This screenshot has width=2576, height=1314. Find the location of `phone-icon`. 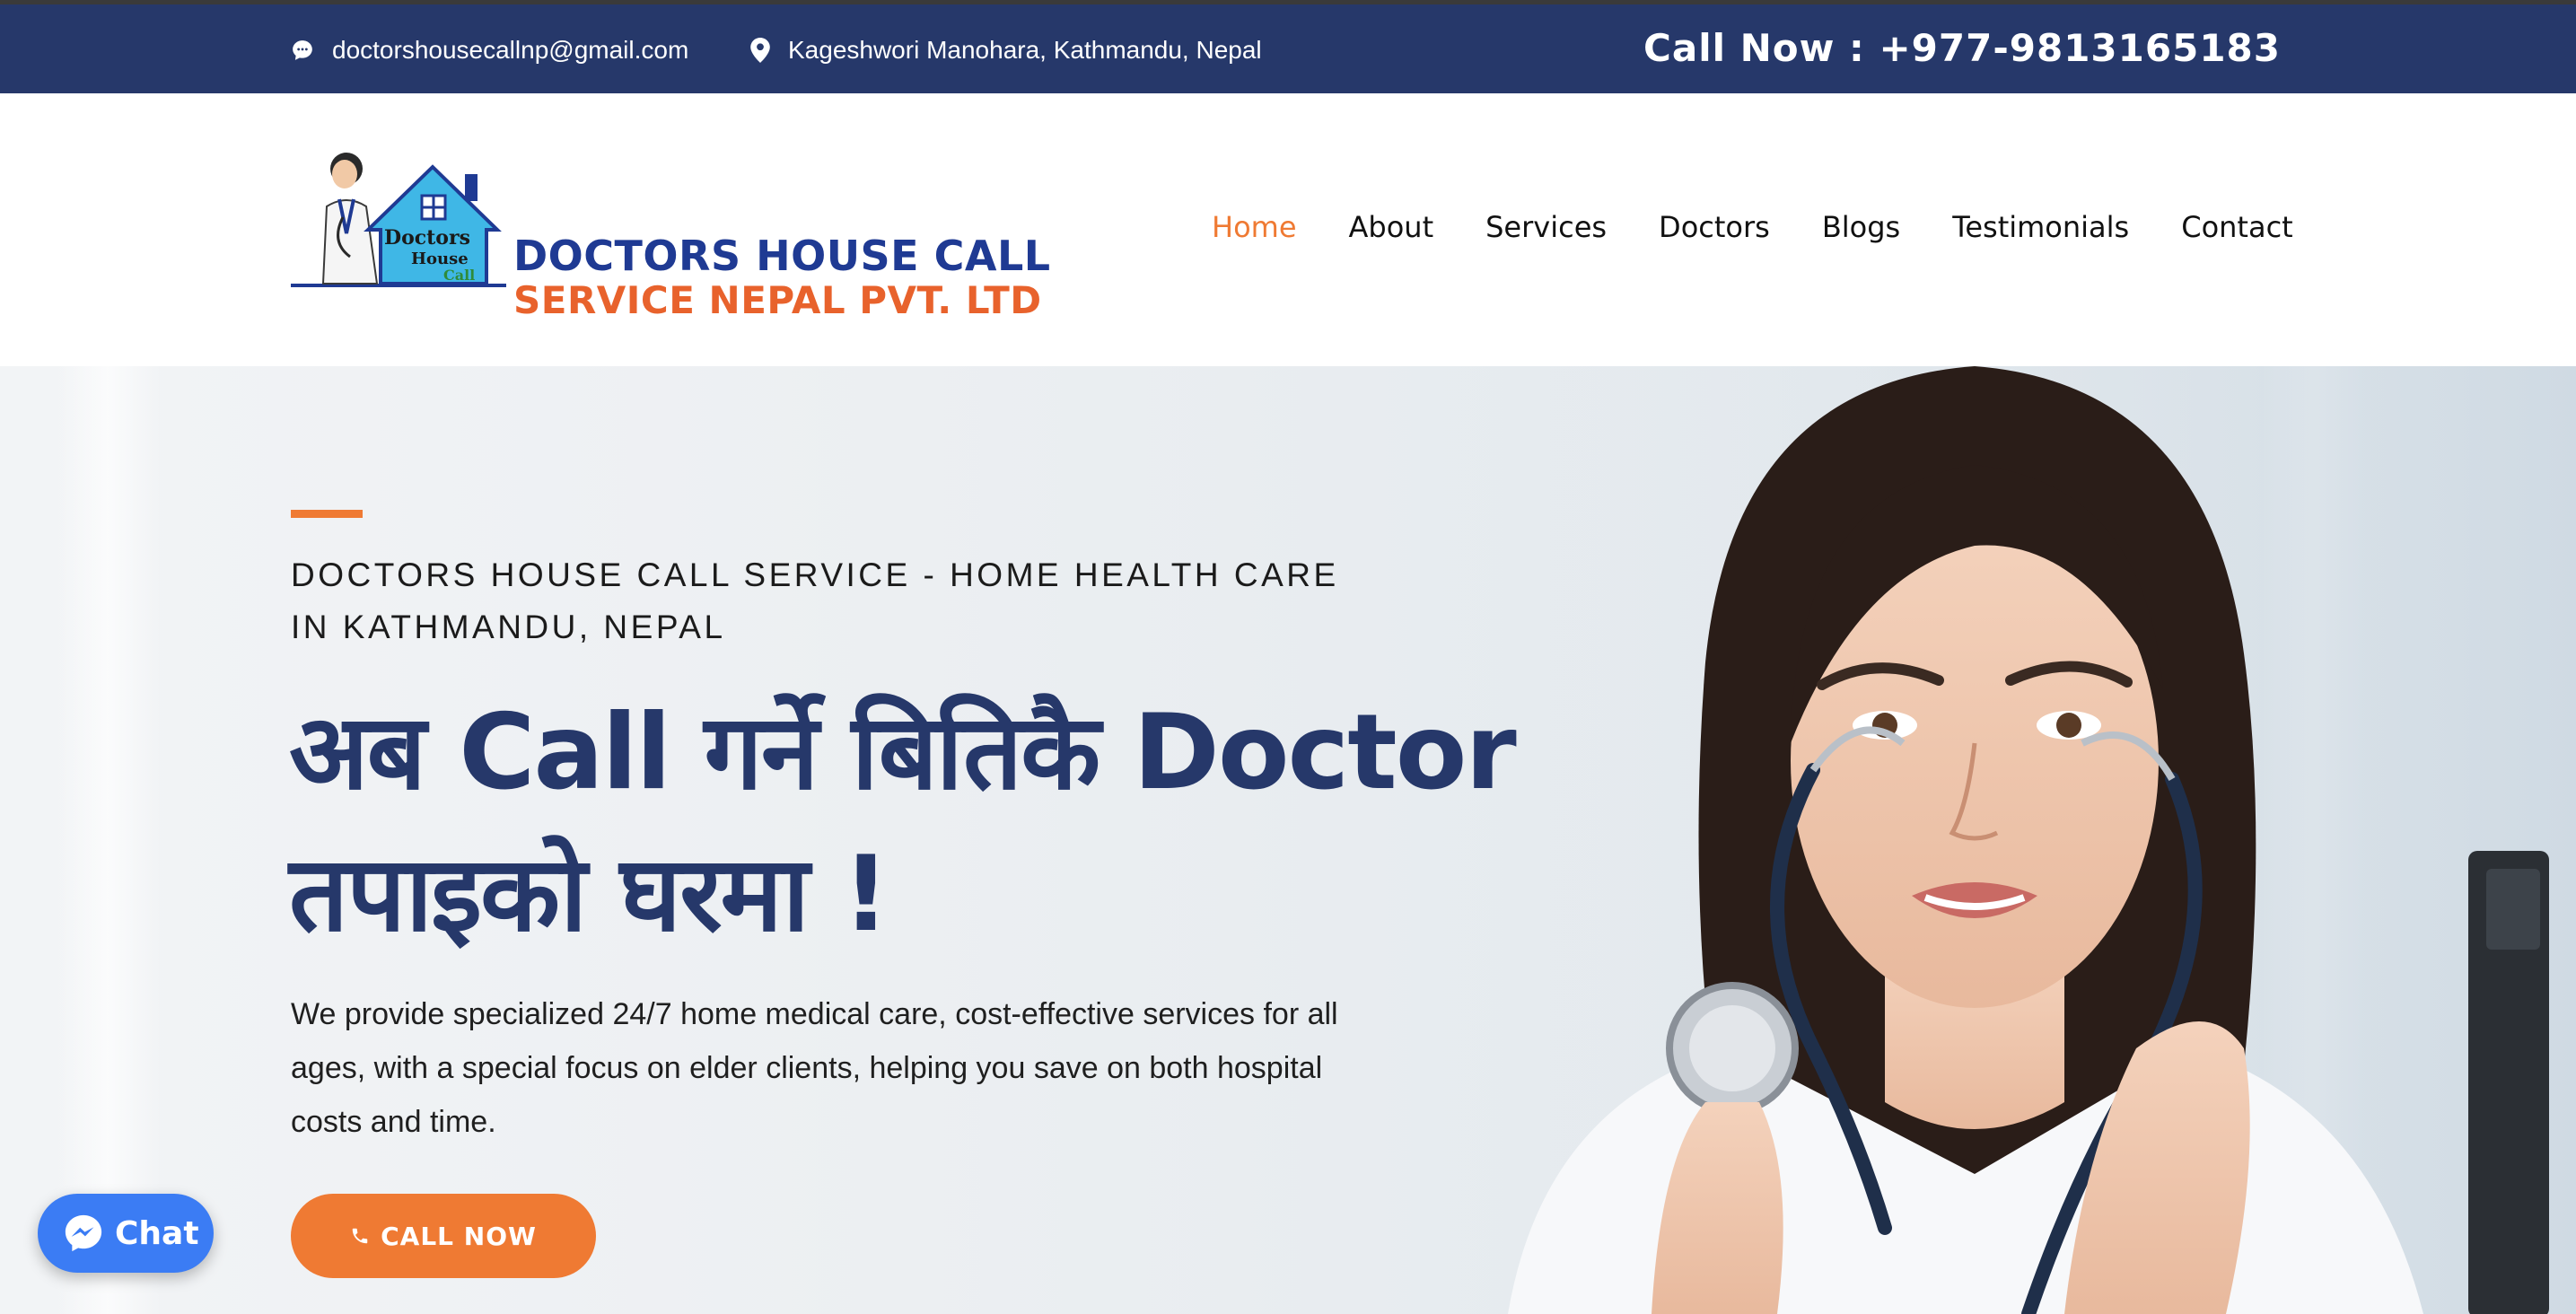

phone-icon is located at coordinates (360, 1236).